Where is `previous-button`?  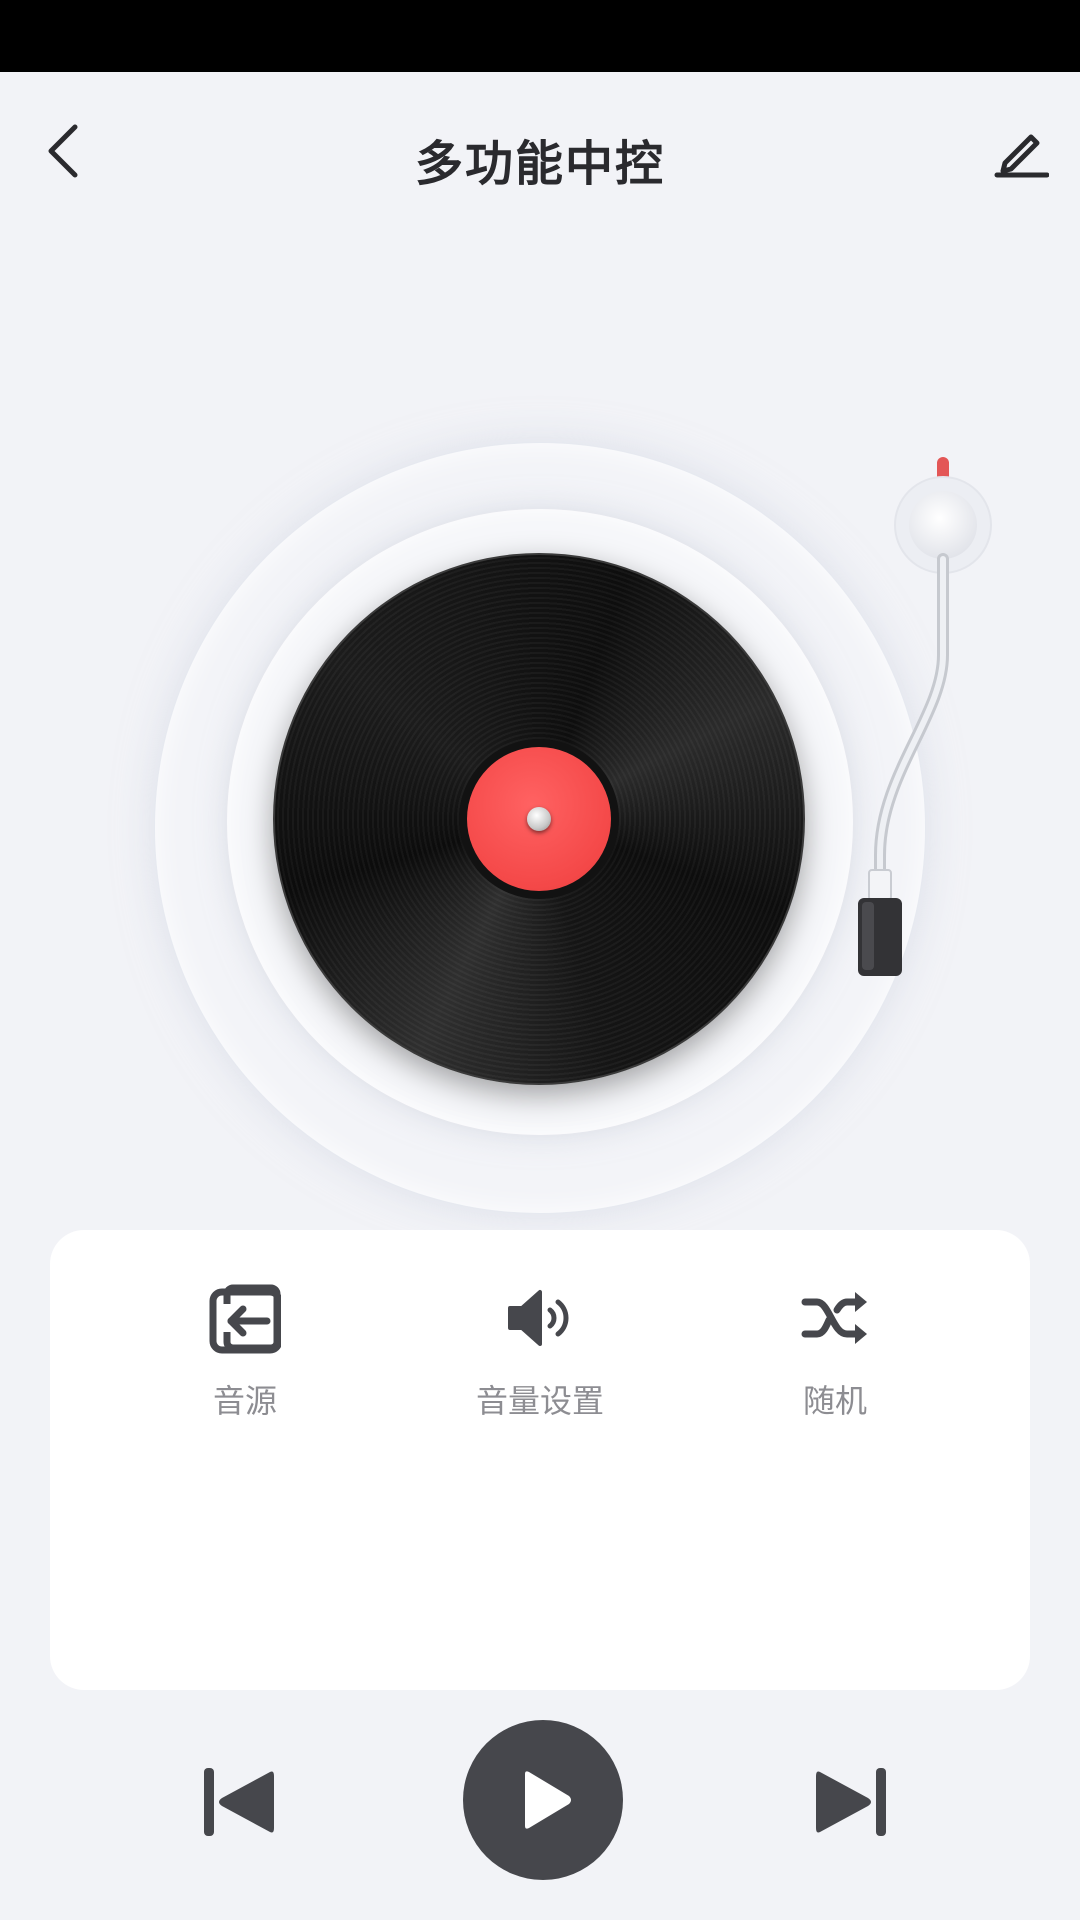 previous-button is located at coordinates (238, 1802).